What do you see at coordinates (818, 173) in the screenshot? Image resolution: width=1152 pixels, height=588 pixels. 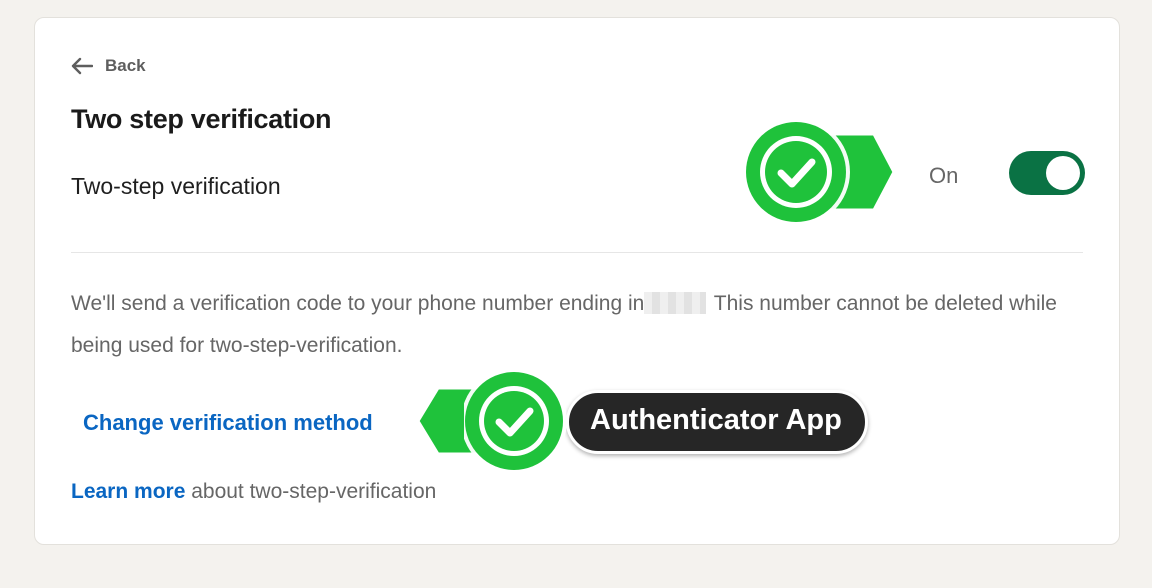 I see `annotation-check-badge` at bounding box center [818, 173].